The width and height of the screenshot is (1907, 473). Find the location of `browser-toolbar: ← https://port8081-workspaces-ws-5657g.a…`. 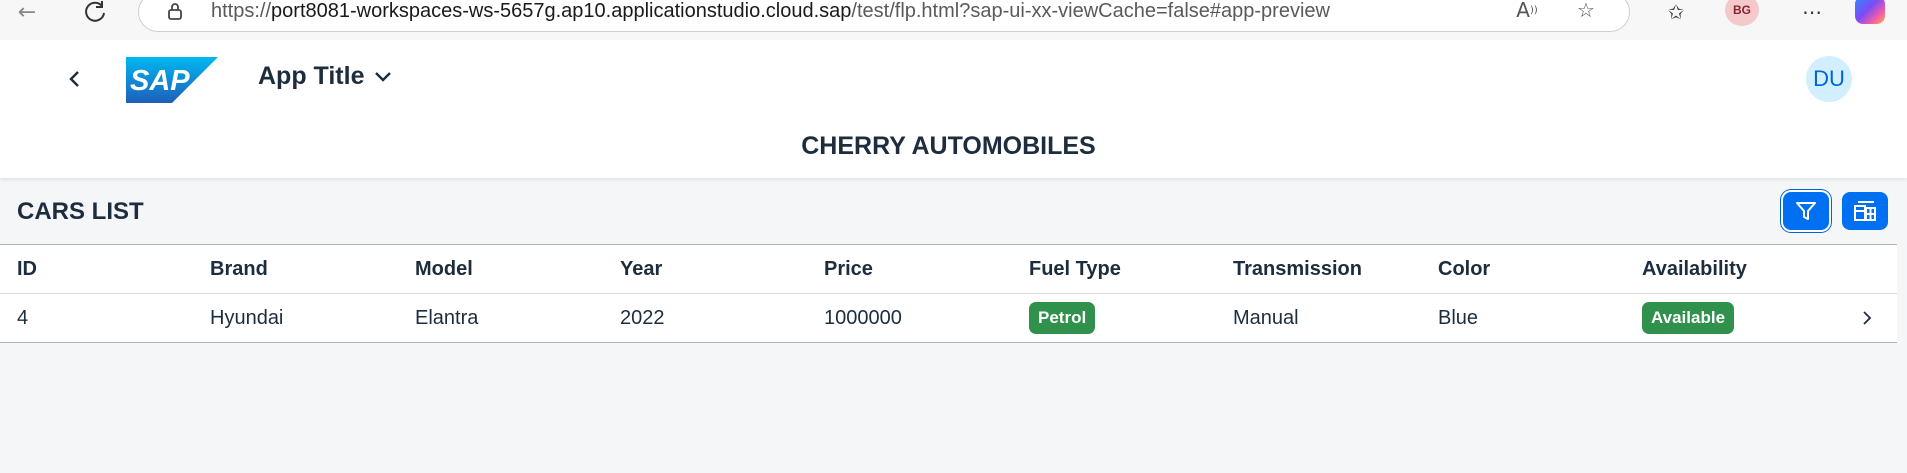

browser-toolbar: ← https://port8081-workspaces-ws-5657g.a… is located at coordinates (953, 20).